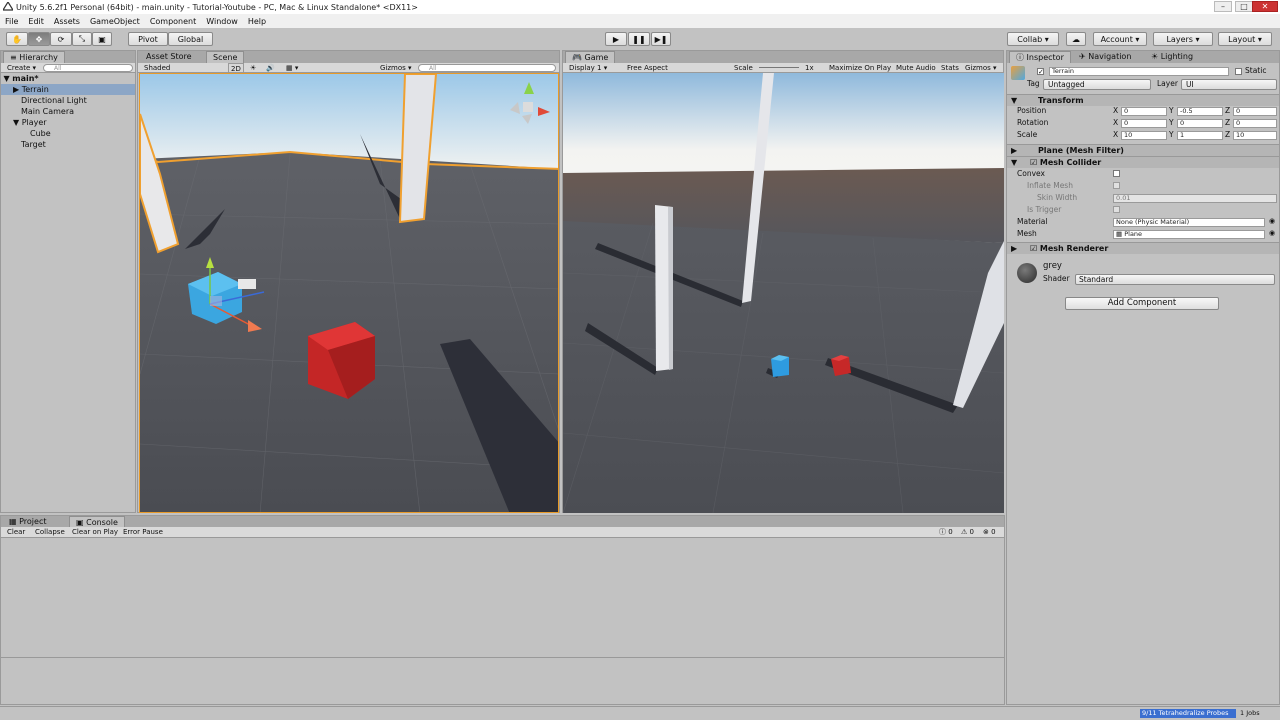  I want to click on tab-lighting: ☀ Lighting, so click(1172, 57).